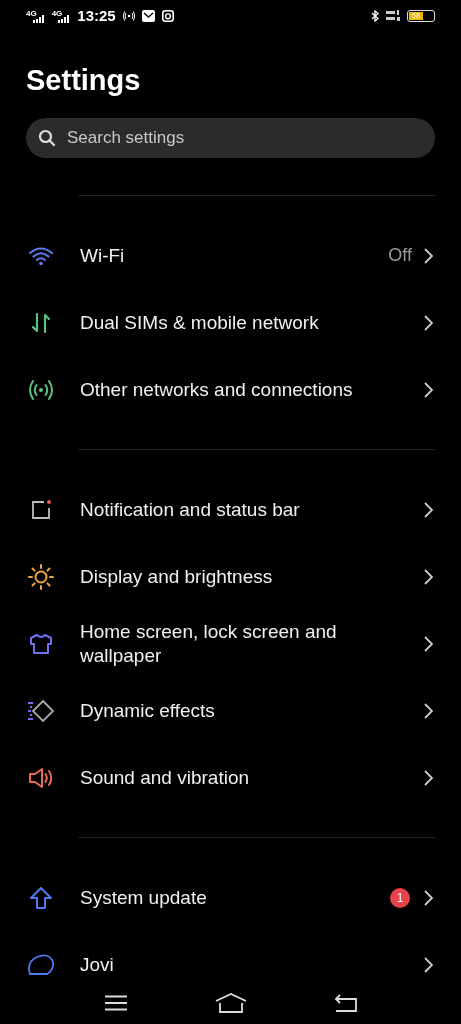  Describe the element at coordinates (230, 1003) in the screenshot. I see `home-icon` at that location.